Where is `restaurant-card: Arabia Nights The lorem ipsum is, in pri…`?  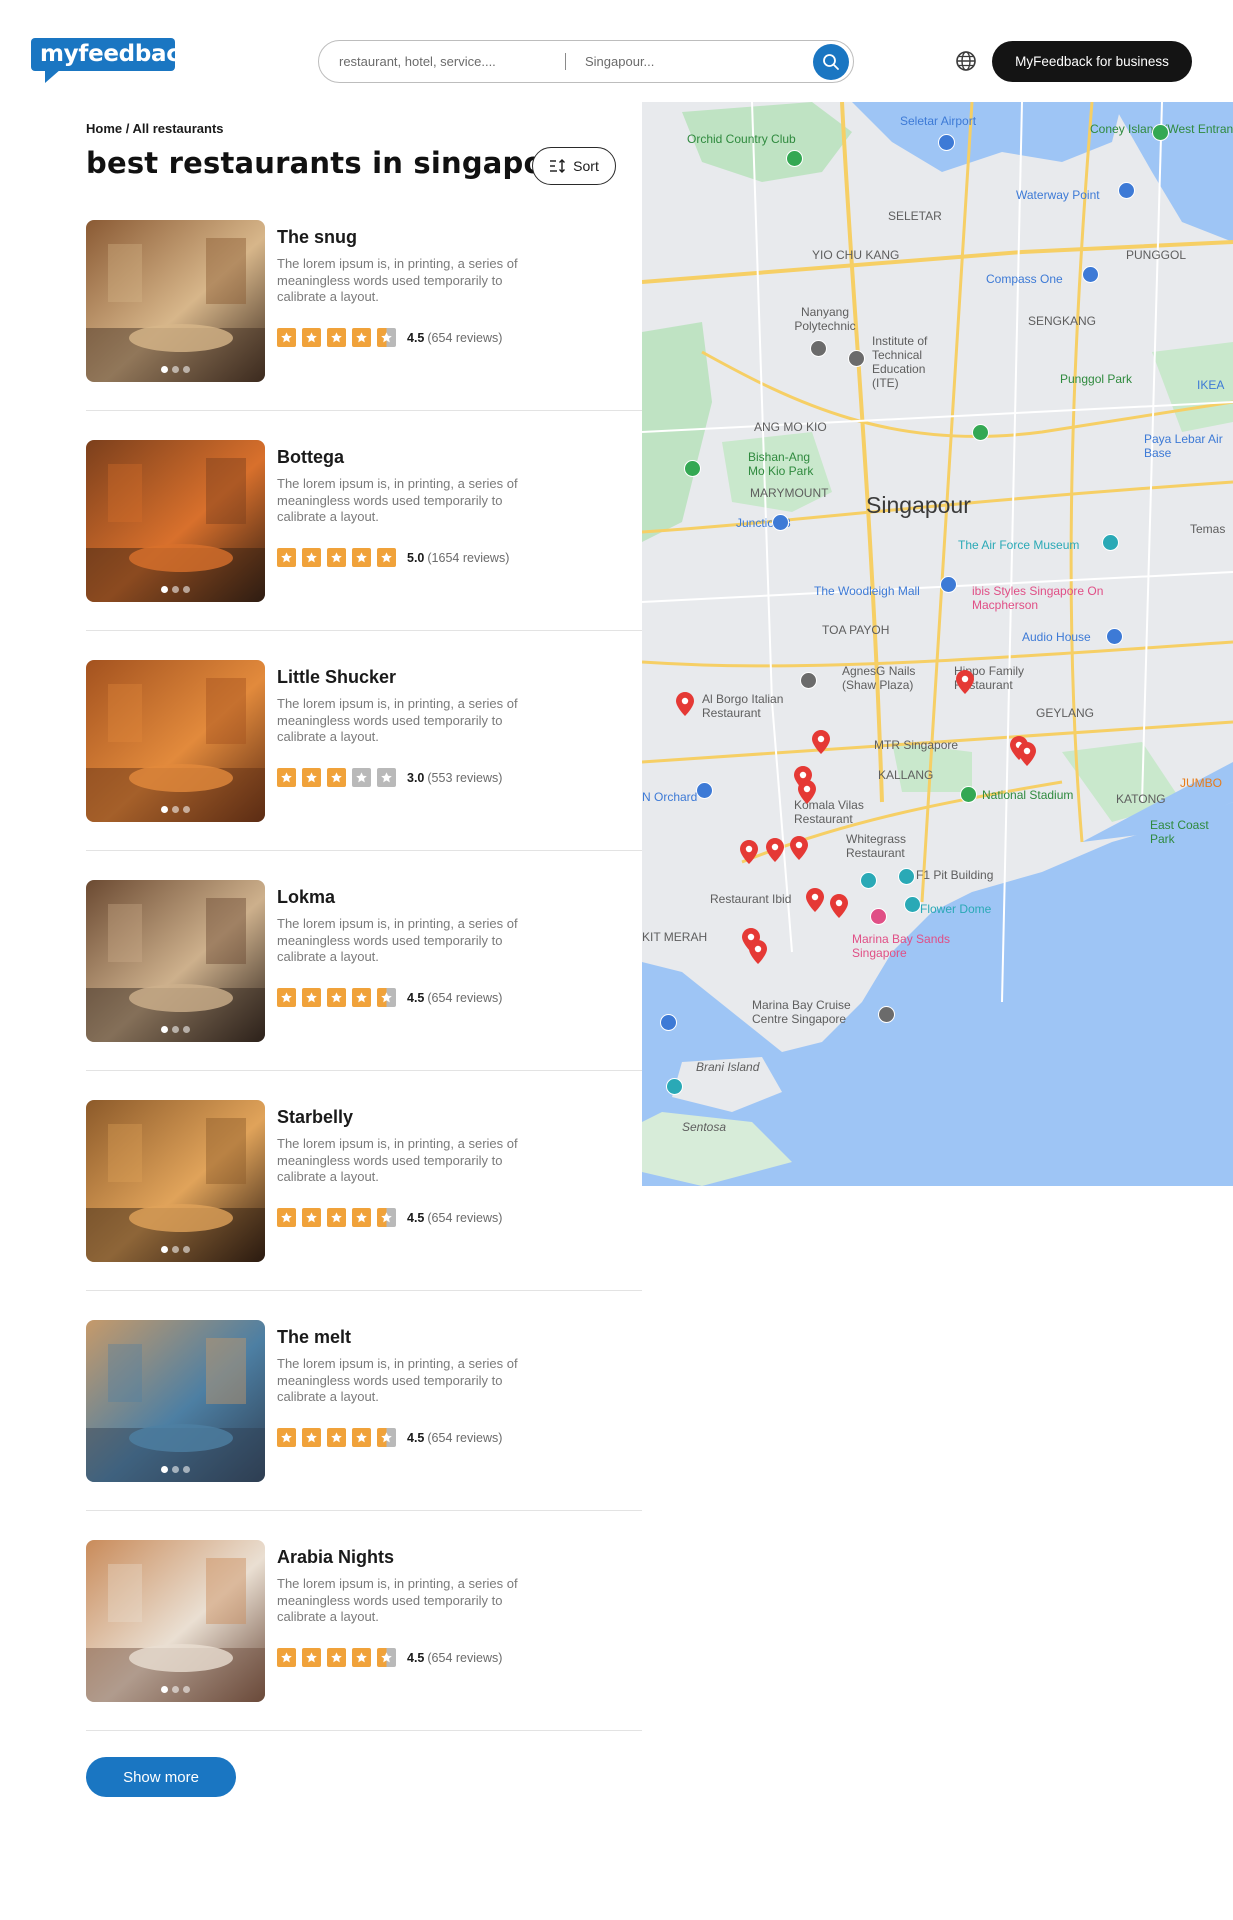 restaurant-card: Arabia Nights The lorem ipsum is, in pri… is located at coordinates (364, 1650).